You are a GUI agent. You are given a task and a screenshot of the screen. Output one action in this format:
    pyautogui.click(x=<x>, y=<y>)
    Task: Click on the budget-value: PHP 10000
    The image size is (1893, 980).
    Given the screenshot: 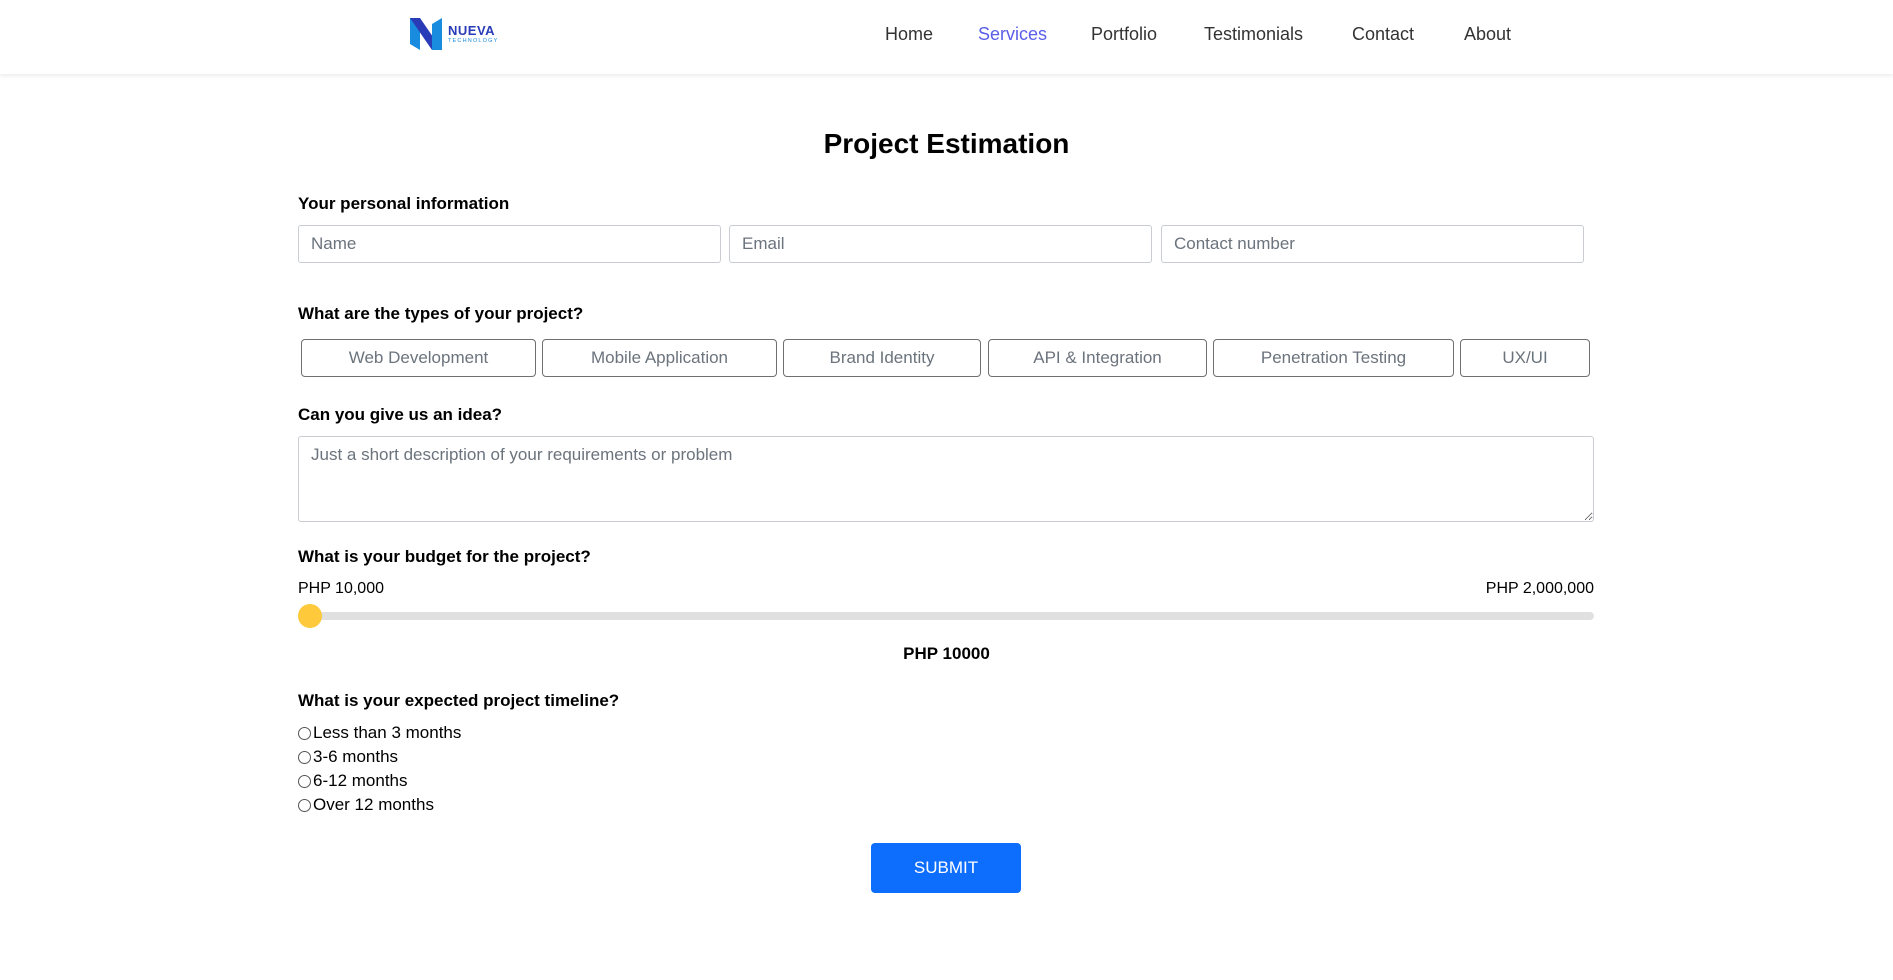 What is the action you would take?
    pyautogui.click(x=946, y=653)
    